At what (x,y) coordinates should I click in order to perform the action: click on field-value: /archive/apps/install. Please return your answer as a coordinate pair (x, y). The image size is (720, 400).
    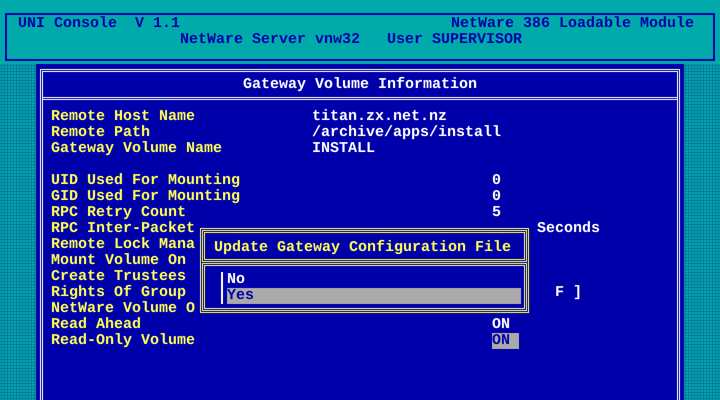
    Looking at the image, I should click on (407, 133).